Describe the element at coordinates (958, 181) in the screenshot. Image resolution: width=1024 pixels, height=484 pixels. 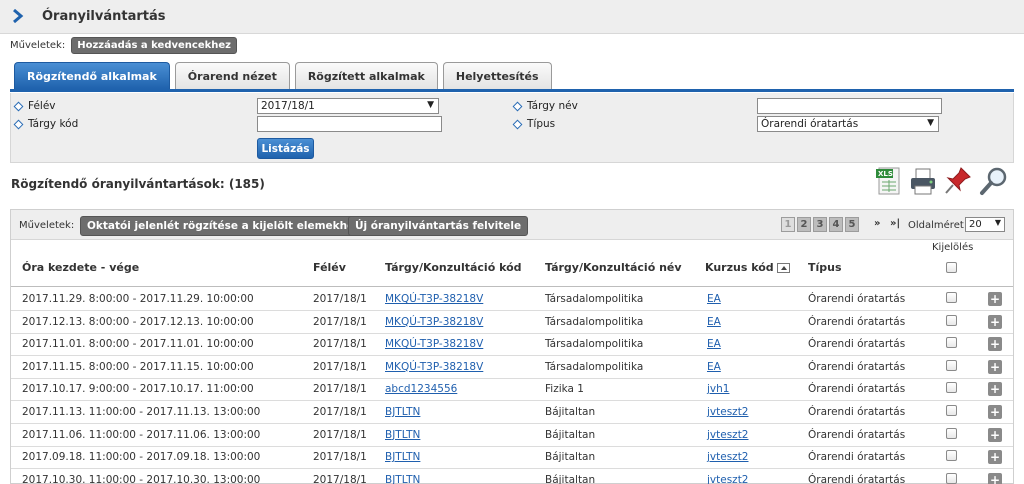
I see `pin-icon` at that location.